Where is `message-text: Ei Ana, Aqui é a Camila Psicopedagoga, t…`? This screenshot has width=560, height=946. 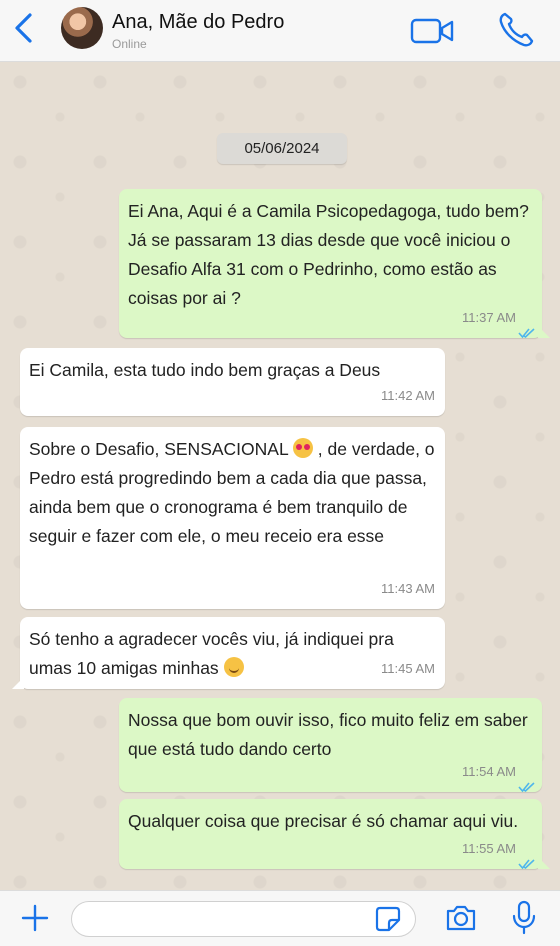
message-text: Ei Ana, Aqui é a Camila Psicopedagoga, t… is located at coordinates (328, 254).